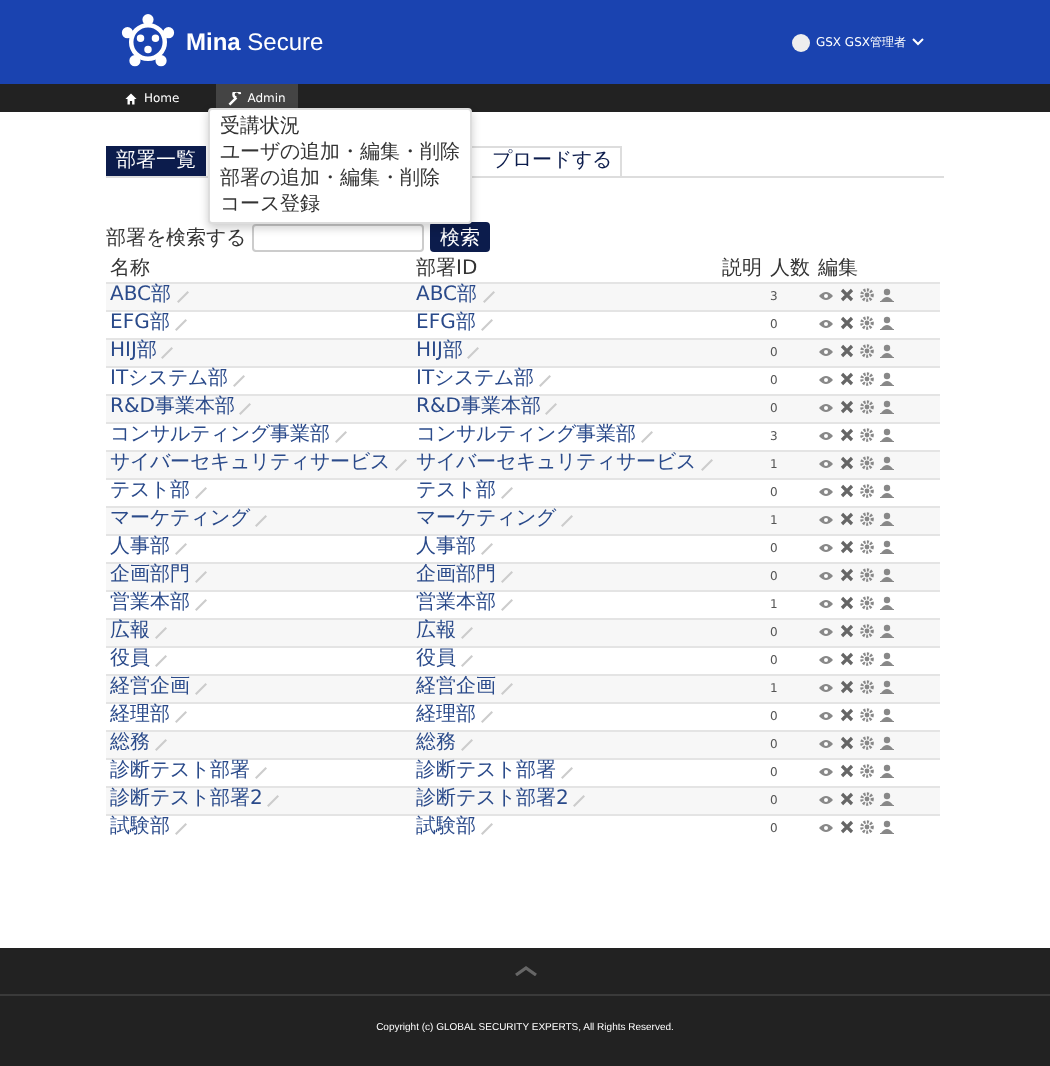 The width and height of the screenshot is (1050, 1066). What do you see at coordinates (838, 269) in the screenshot?
I see `column-header: 編集` at bounding box center [838, 269].